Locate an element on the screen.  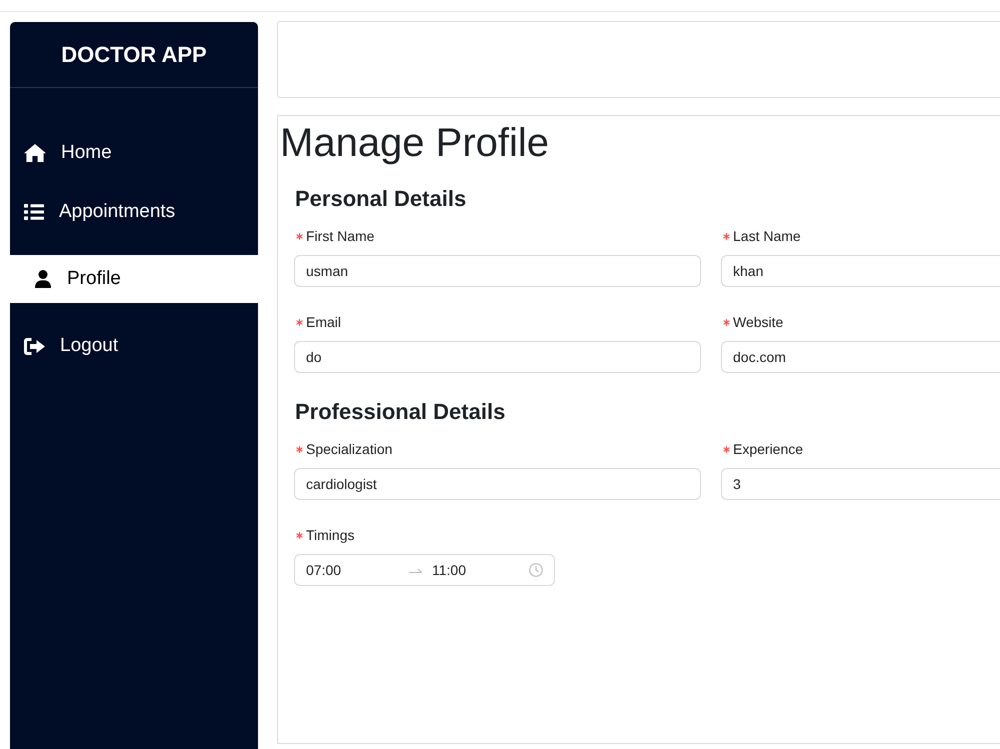
input-field: 3 is located at coordinates (860, 484).